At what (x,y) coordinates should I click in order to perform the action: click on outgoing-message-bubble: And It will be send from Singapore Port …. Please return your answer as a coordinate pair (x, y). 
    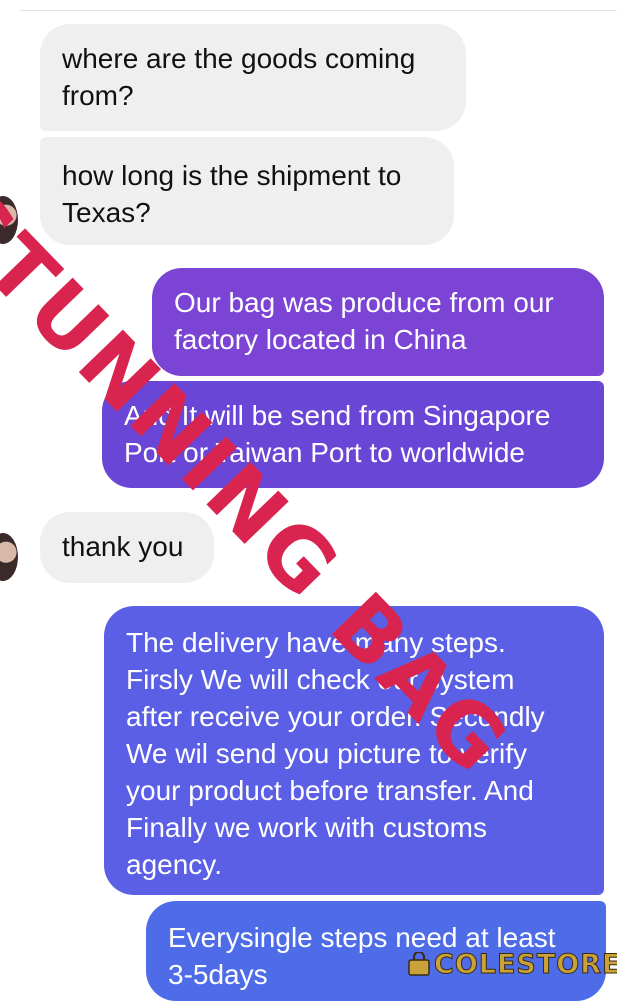
    Looking at the image, I should click on (353, 434).